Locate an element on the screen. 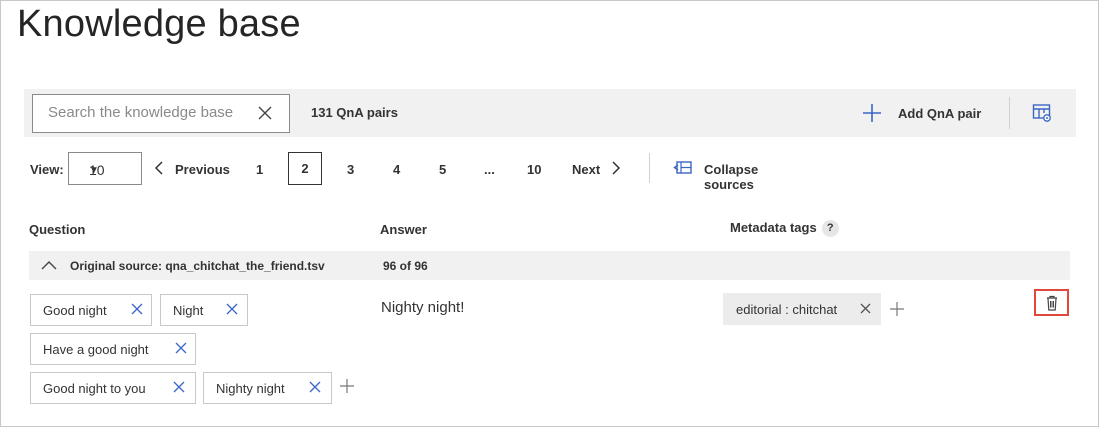  add-question-plus-icon is located at coordinates (347, 386).